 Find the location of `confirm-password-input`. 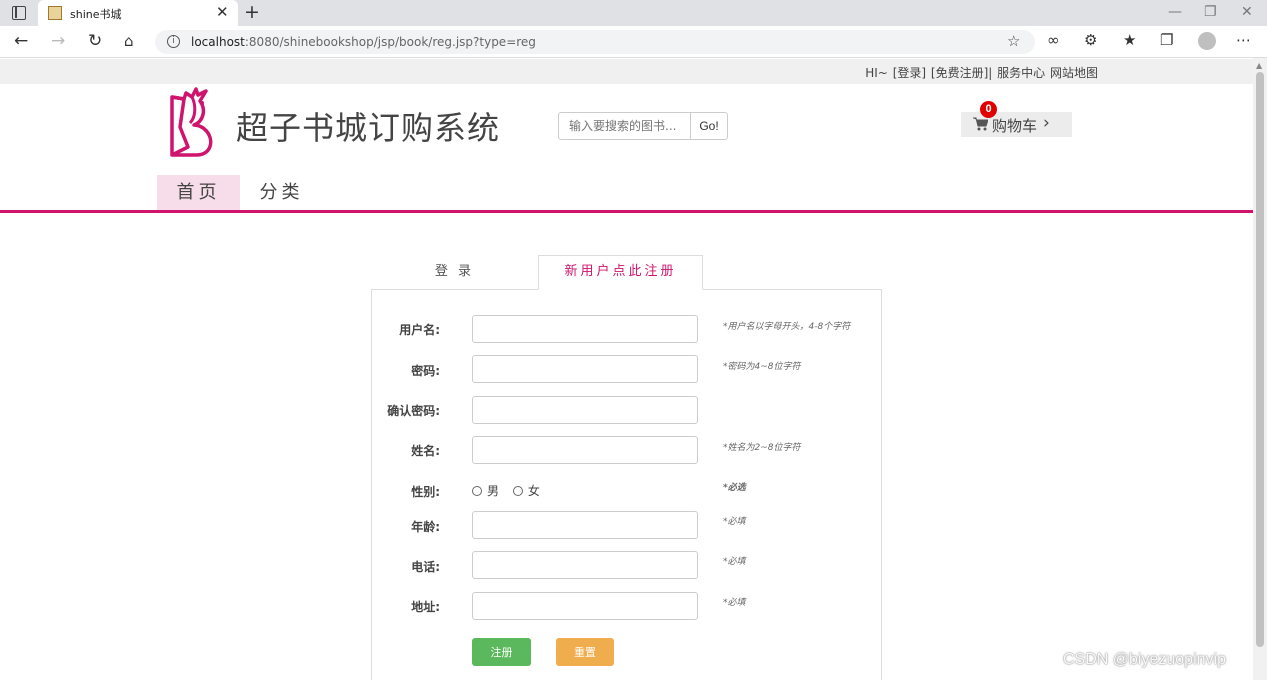

confirm-password-input is located at coordinates (585, 410).